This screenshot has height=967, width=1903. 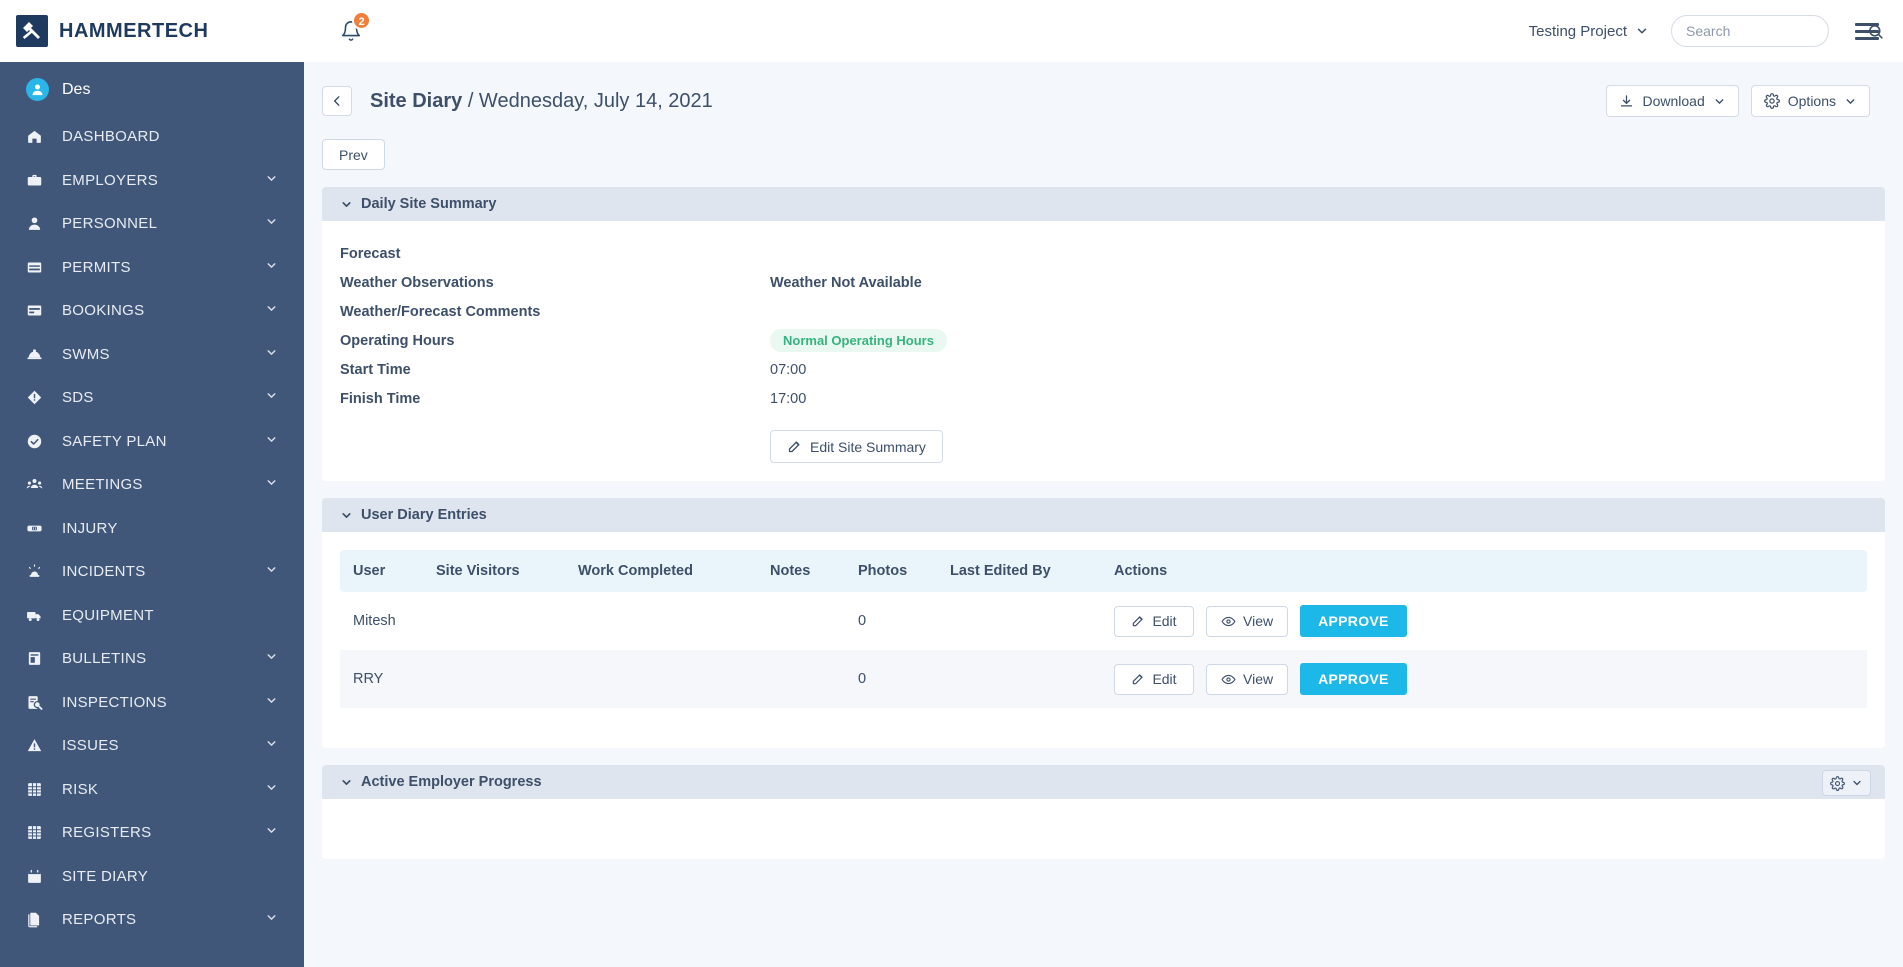 What do you see at coordinates (814, 571) in the screenshot?
I see `column-notes: Notes` at bounding box center [814, 571].